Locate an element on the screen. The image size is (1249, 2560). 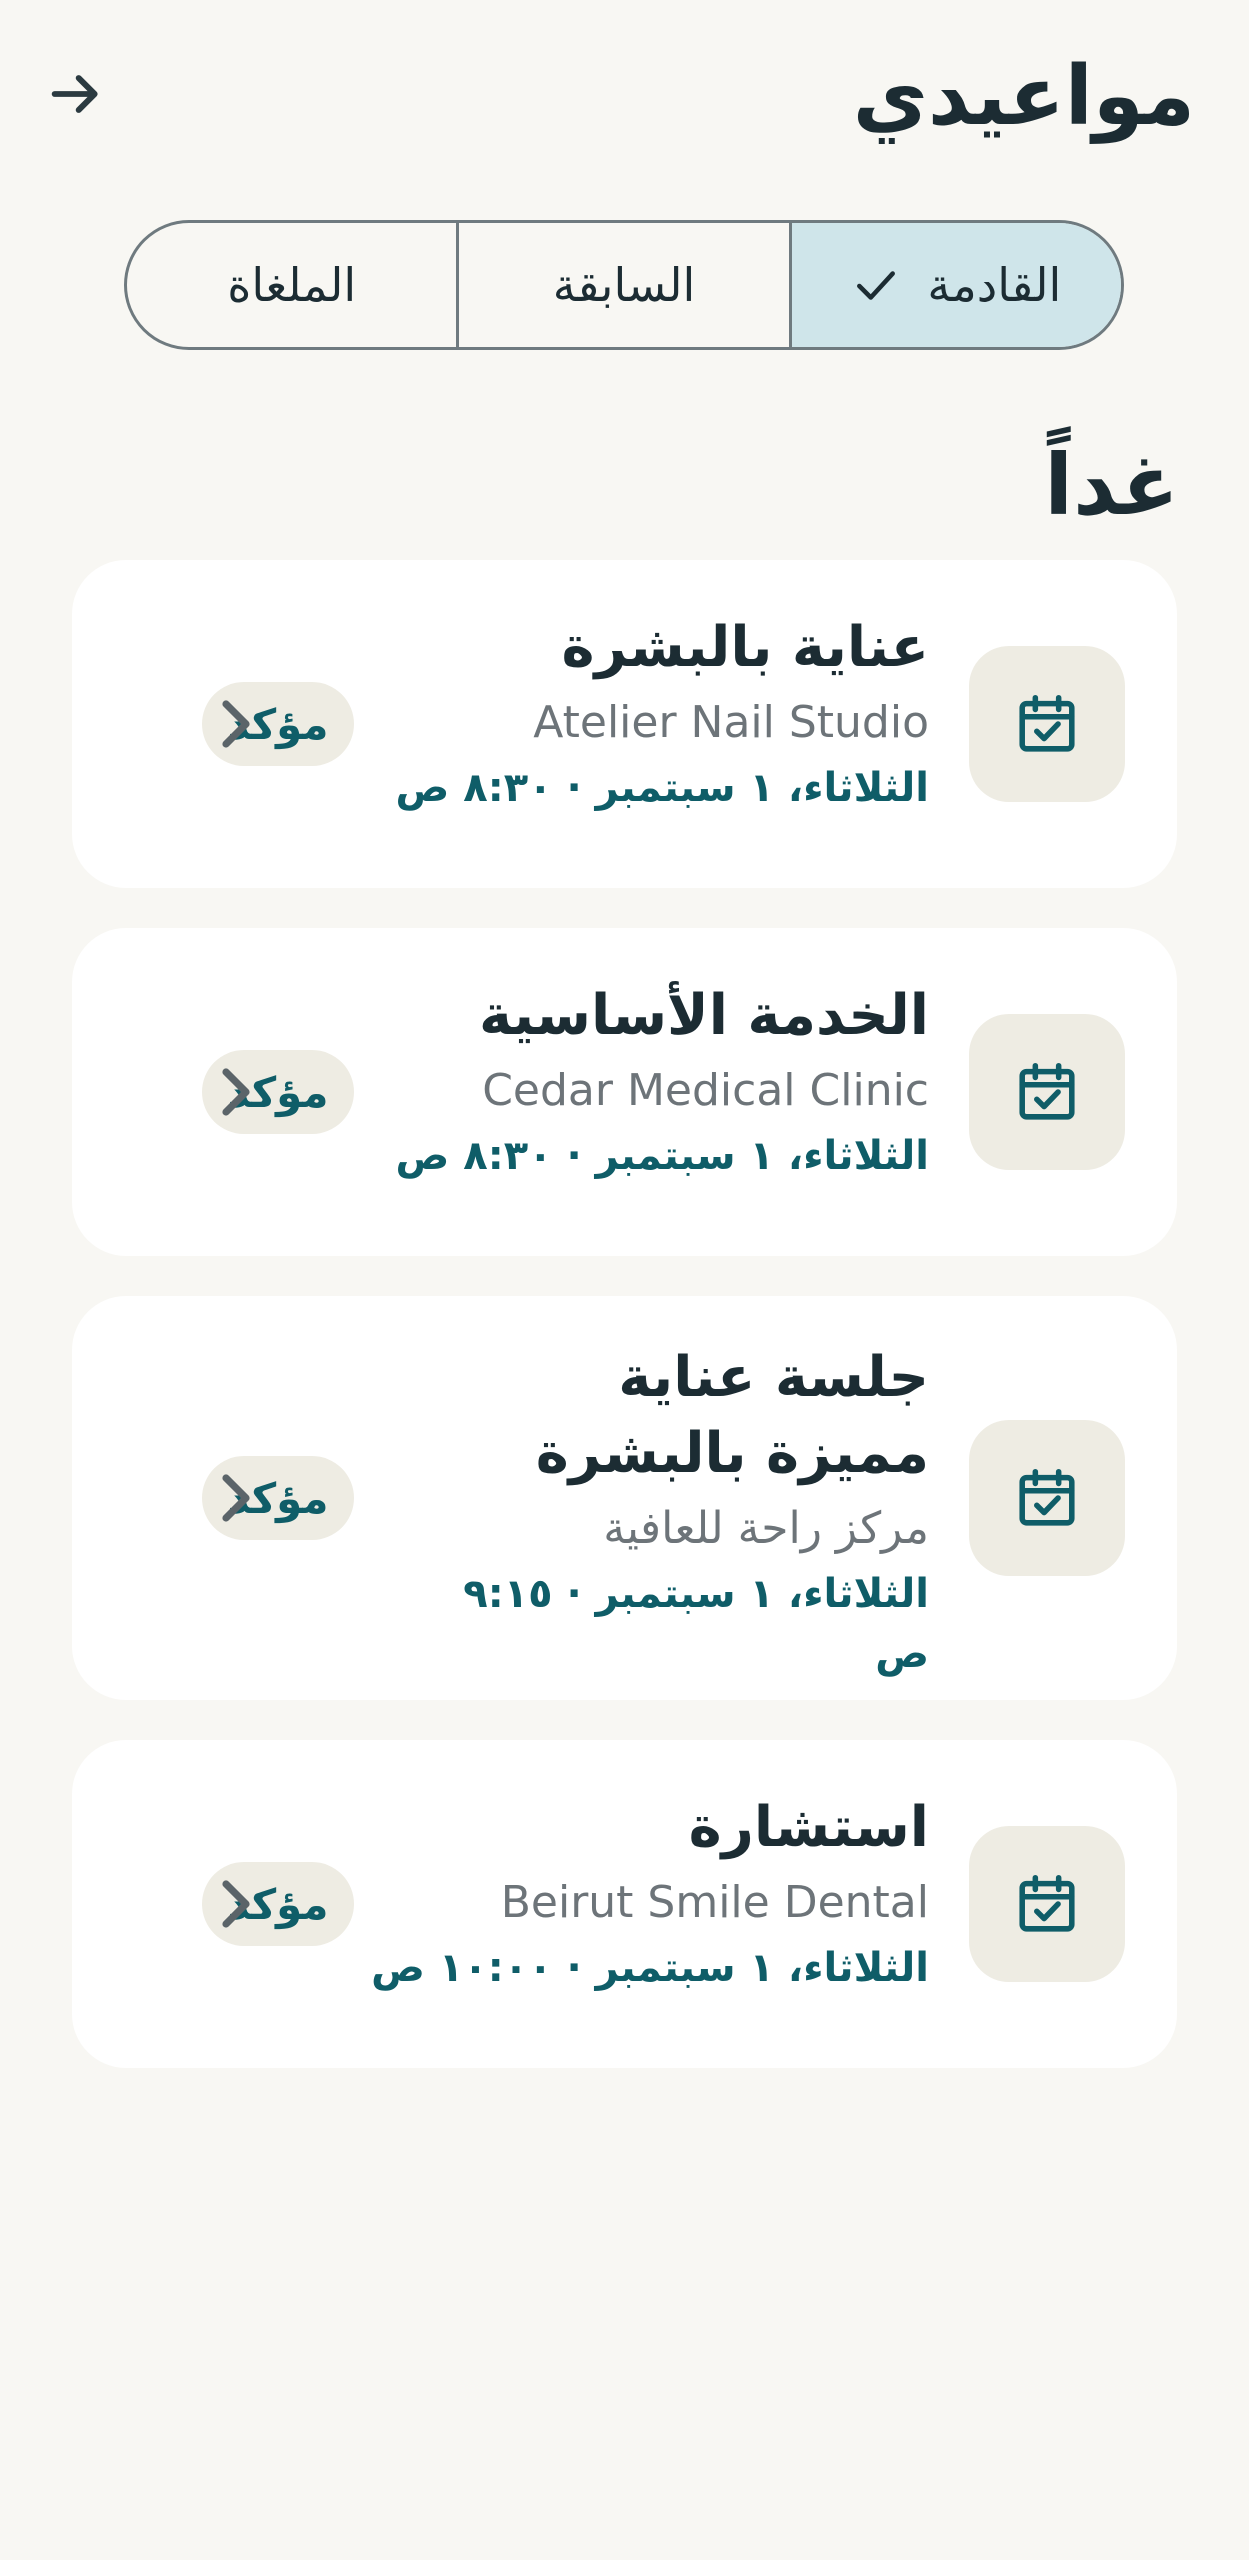
appointment-title: الخدمة الأساسية is located at coordinates (704, 1015).